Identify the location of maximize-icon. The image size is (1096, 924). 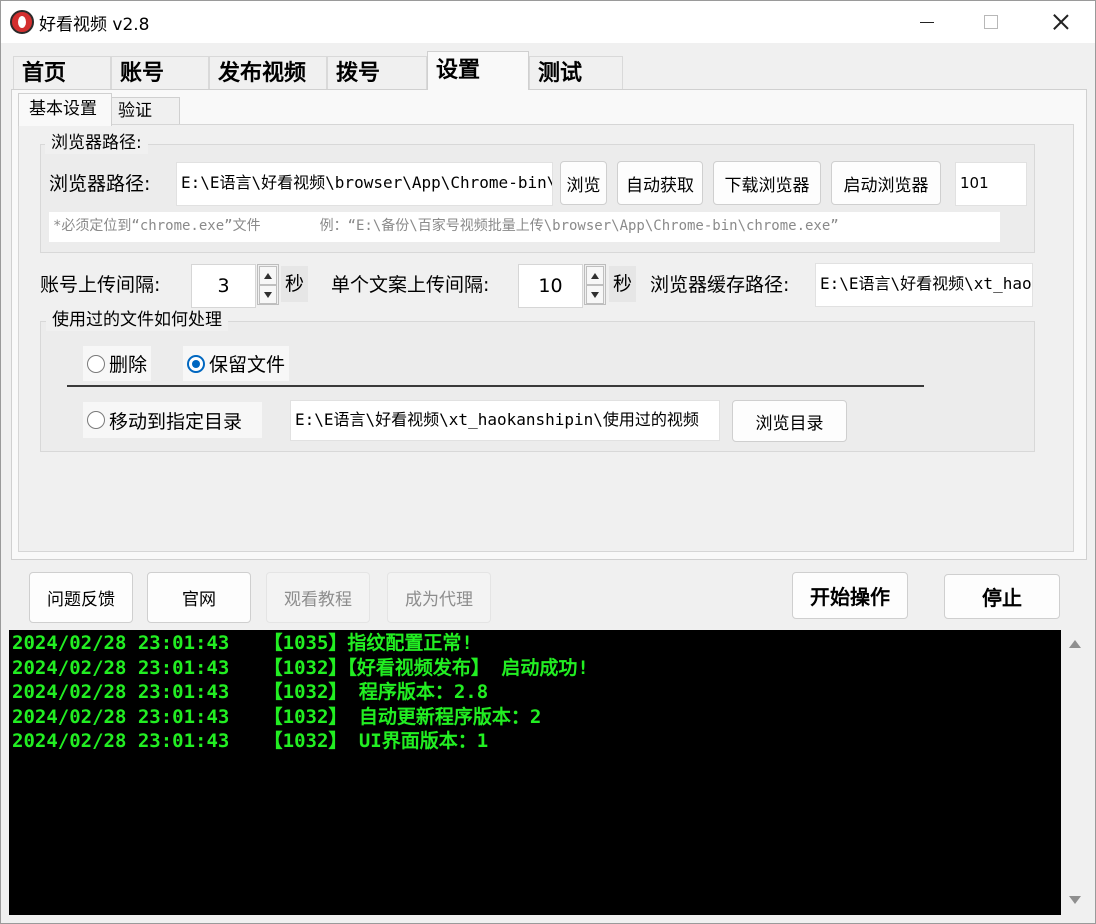
(991, 22).